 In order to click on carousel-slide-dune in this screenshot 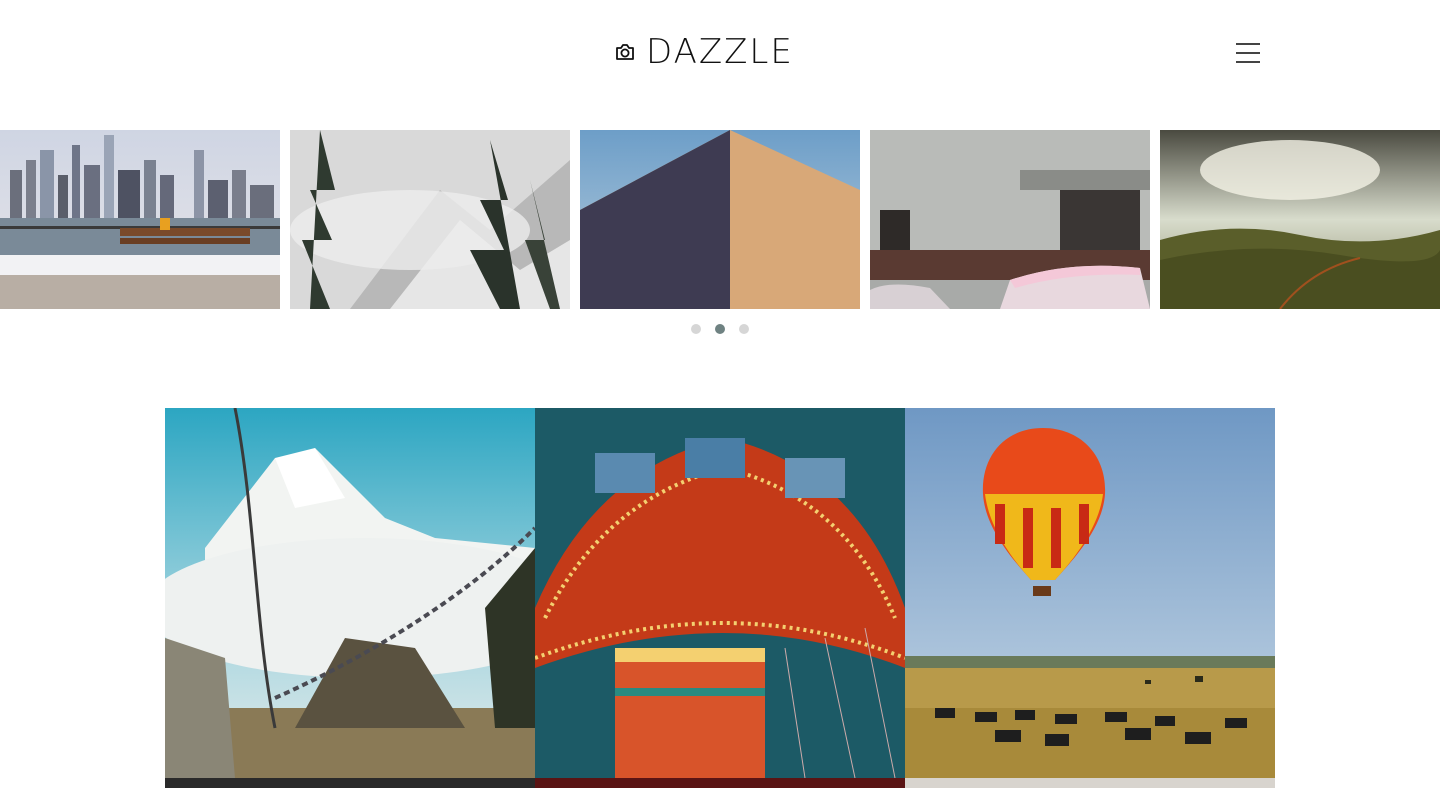, I will do `click(720, 219)`.